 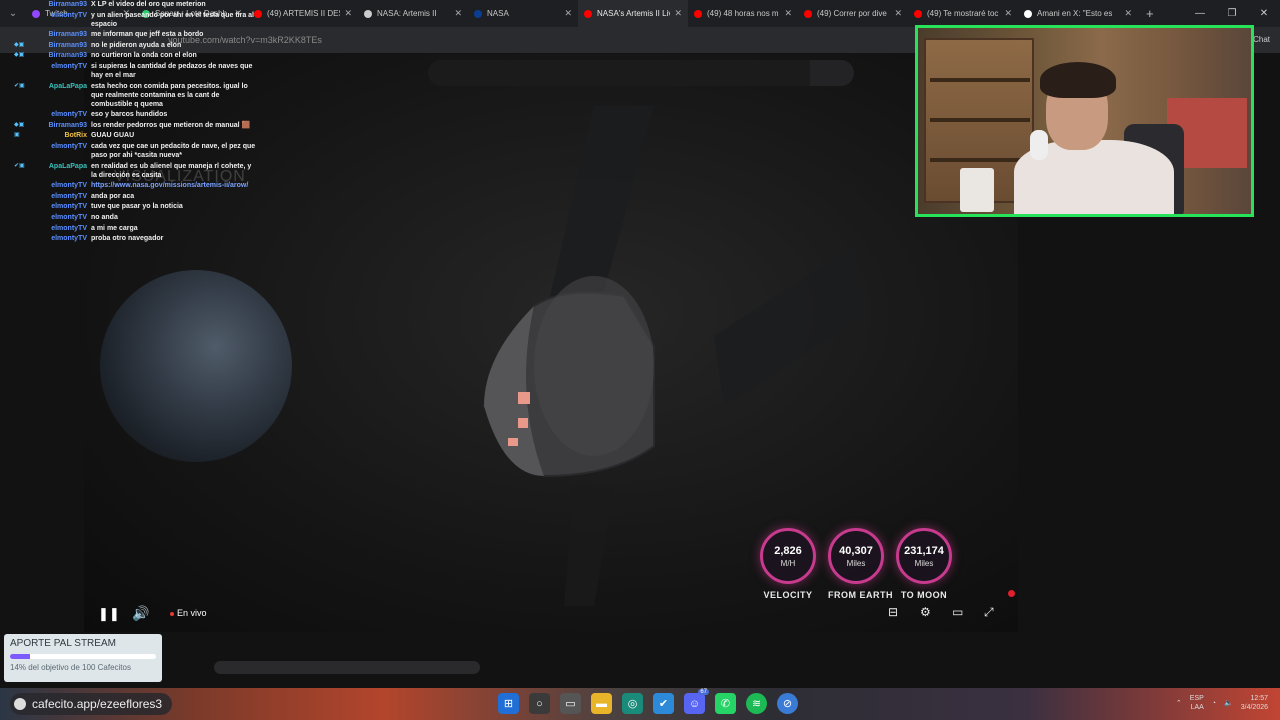 What do you see at coordinates (853, 13) in the screenshot?
I see `browser-tab: (49) Correr por dive ✕` at bounding box center [853, 13].